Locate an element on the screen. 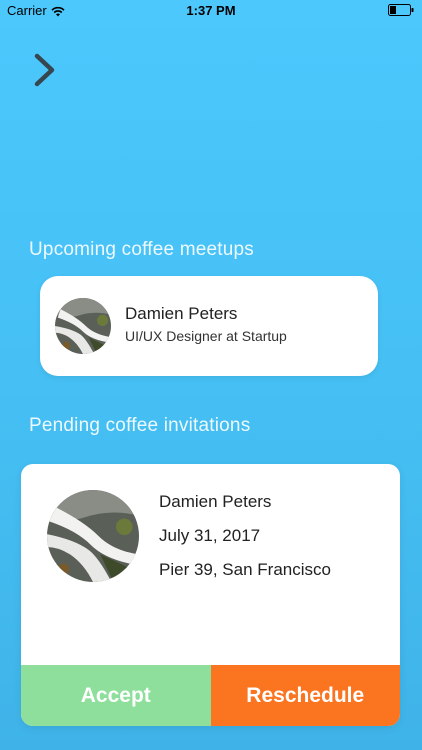  invitation-person-name: Damien Peters is located at coordinates (215, 501).